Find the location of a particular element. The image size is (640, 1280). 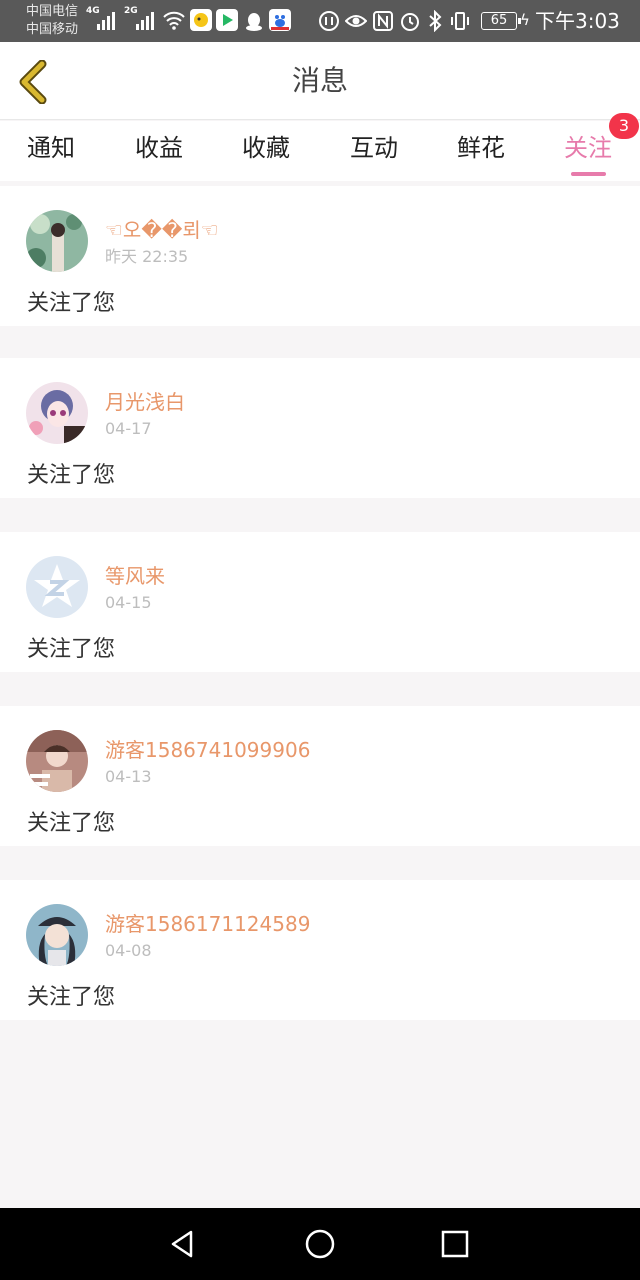

message-time: 昨天 22:35 is located at coordinates (147, 256).